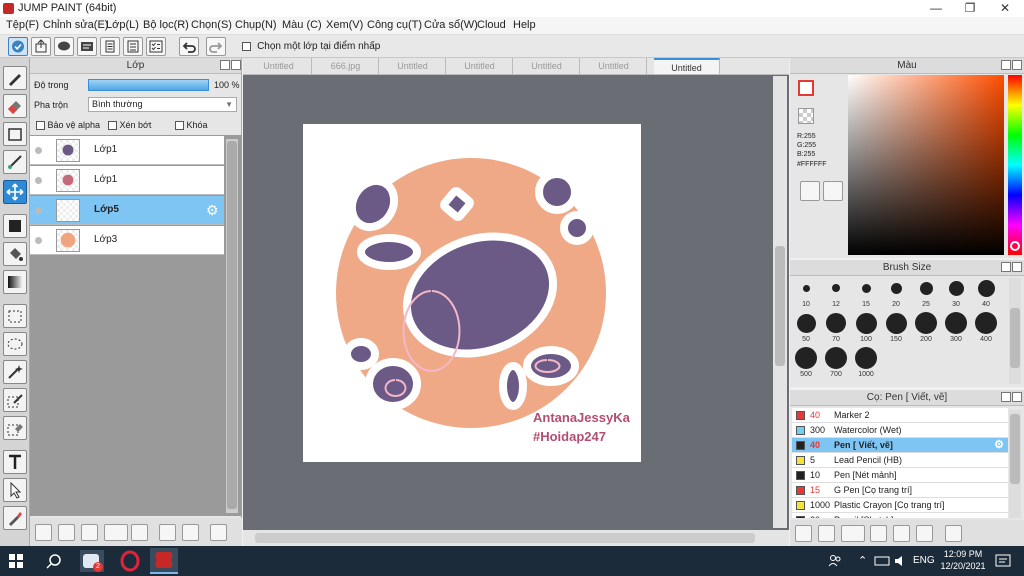 The image size is (1024, 576). What do you see at coordinates (963, 566) in the screenshot?
I see `clock-date: 12/20/2021` at bounding box center [963, 566].